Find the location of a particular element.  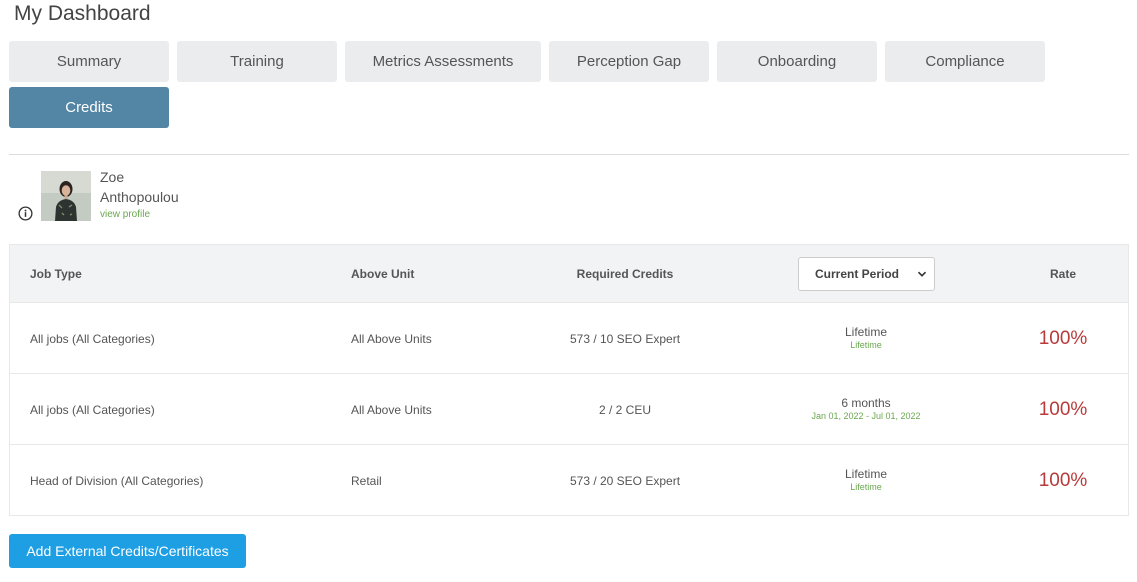

cell-period: 6 months Jan 01, 2022 - Jul 01, 2022 is located at coordinates (866, 409).